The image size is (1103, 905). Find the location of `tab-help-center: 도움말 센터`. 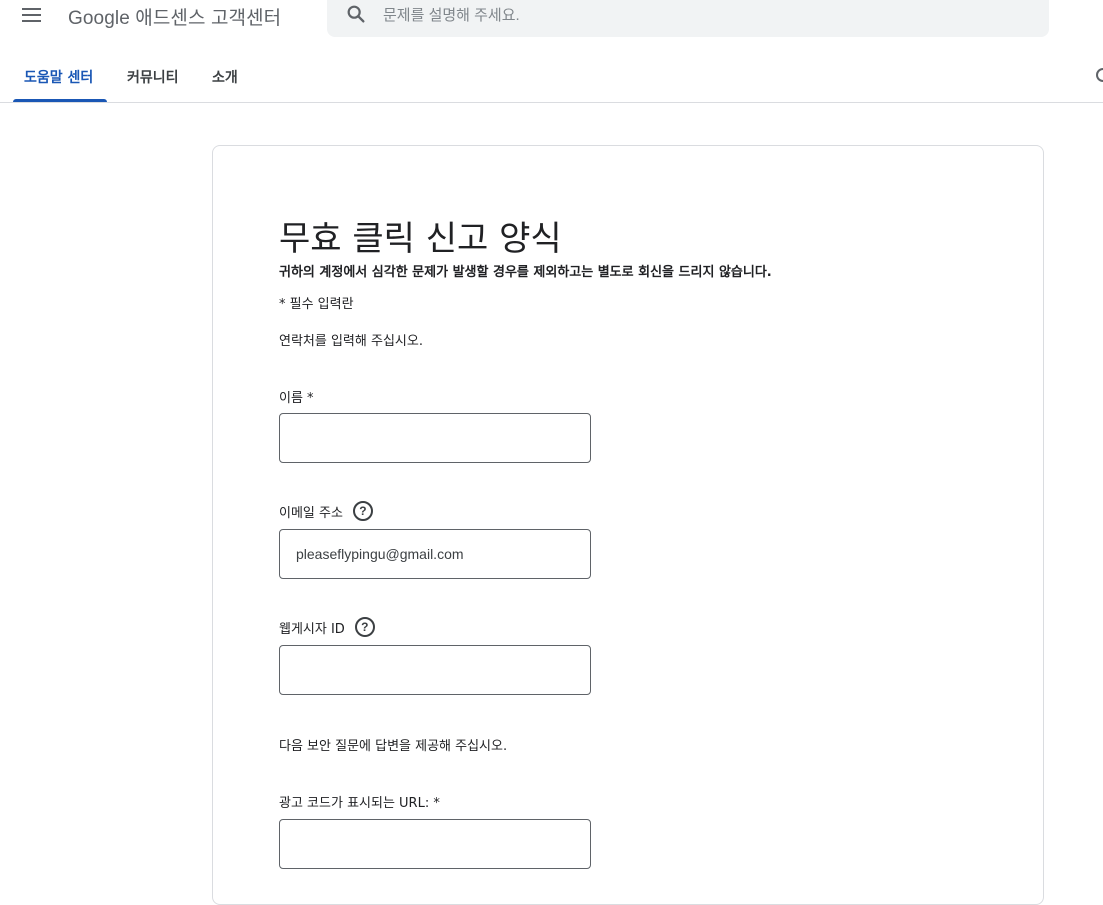

tab-help-center: 도움말 센터 is located at coordinates (58, 77).